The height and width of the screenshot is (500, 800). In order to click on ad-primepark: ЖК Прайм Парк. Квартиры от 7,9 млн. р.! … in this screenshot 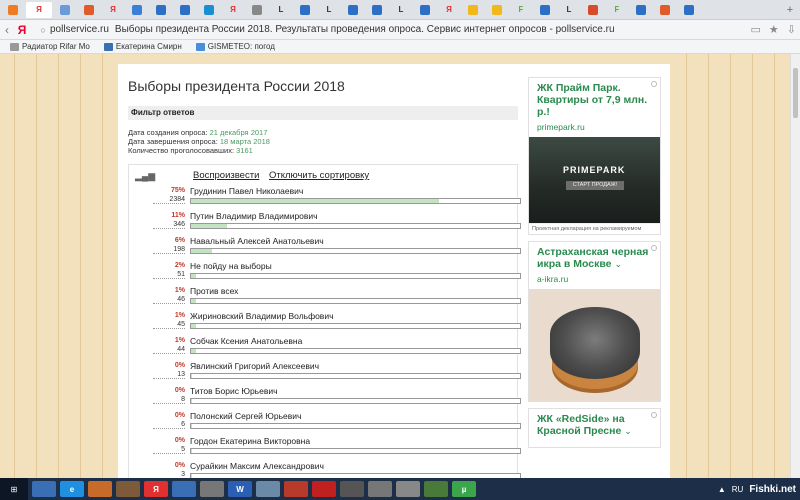, I will do `click(594, 156)`.